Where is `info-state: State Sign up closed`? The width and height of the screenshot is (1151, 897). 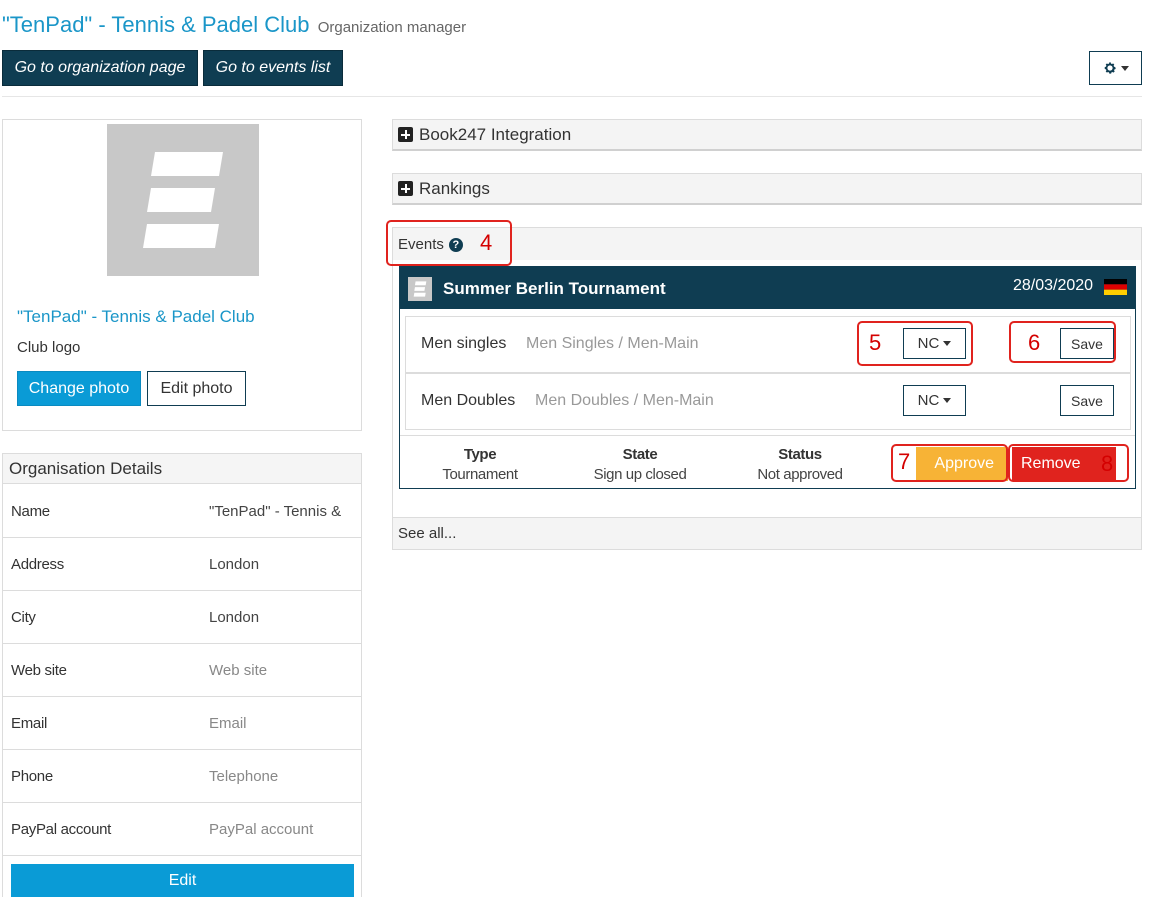 info-state: State Sign up closed is located at coordinates (640, 464).